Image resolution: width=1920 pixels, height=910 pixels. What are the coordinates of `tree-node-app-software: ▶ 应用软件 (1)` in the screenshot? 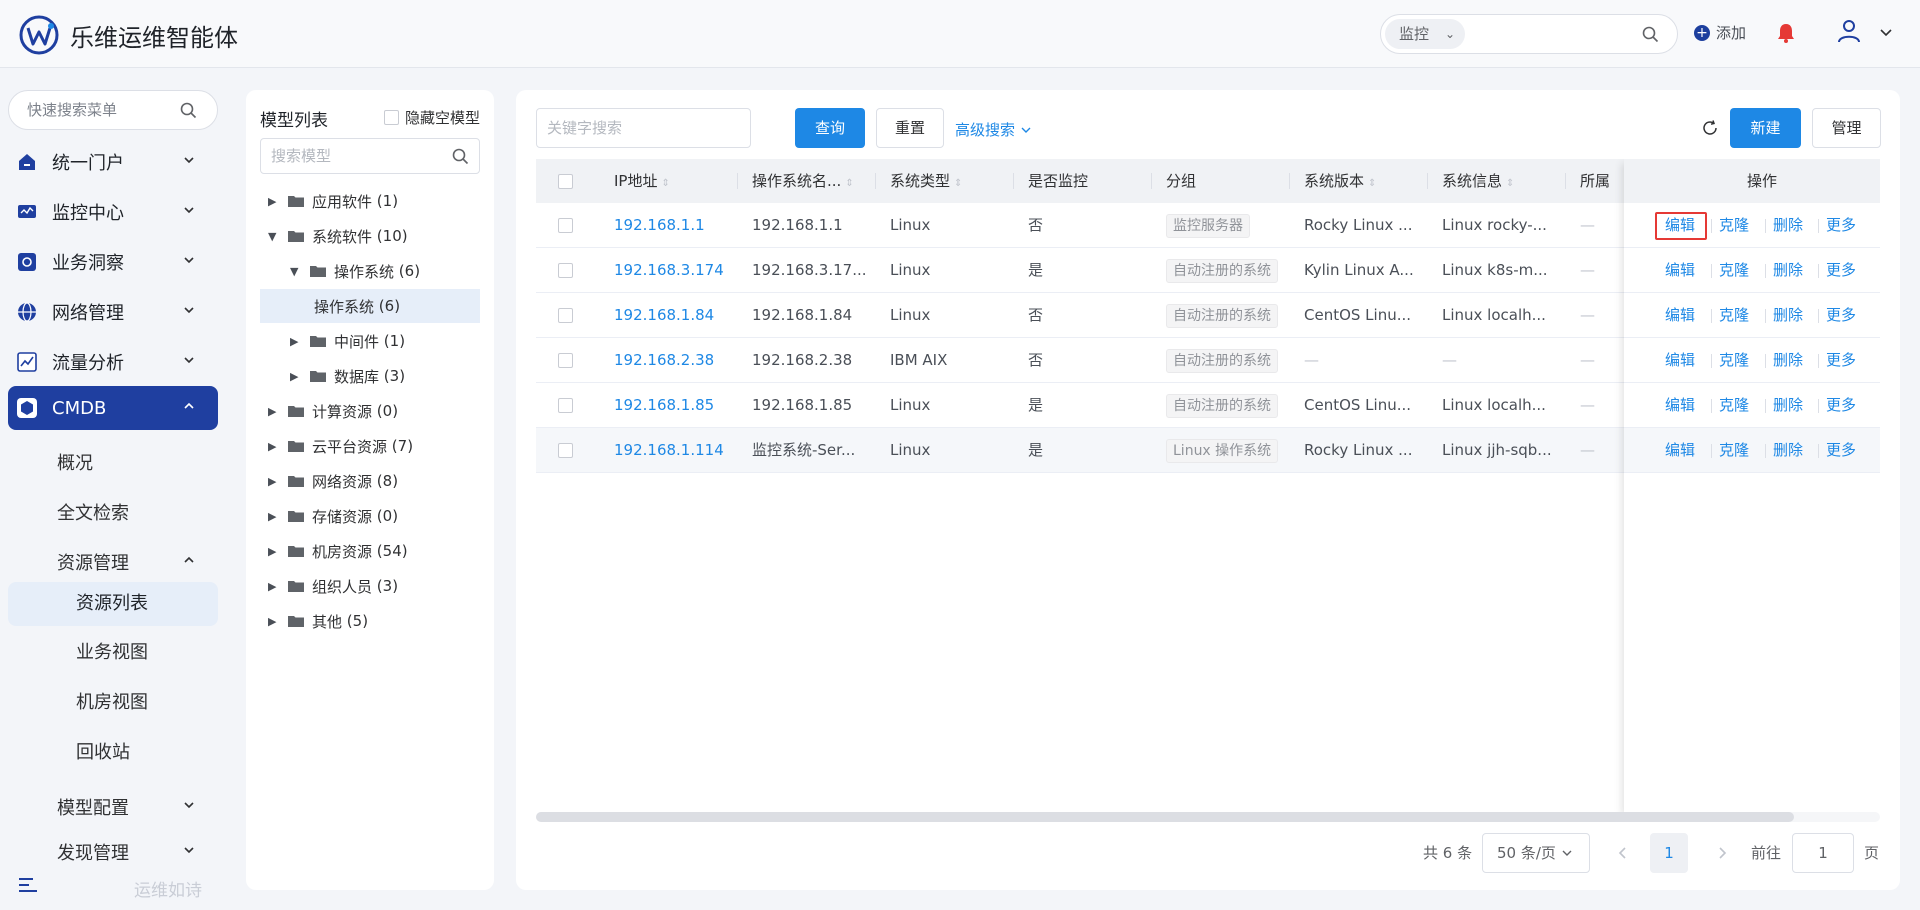 It's located at (333, 201).